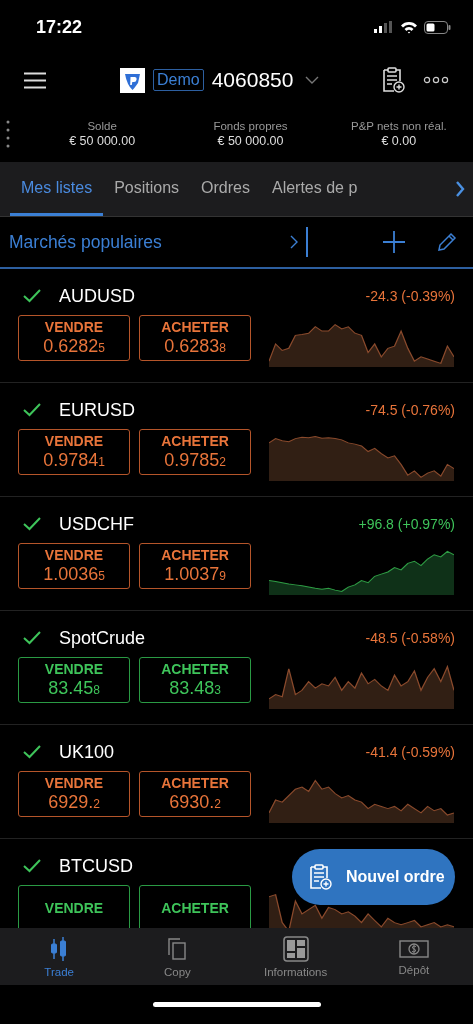  What do you see at coordinates (410, 638) in the screenshot?
I see `price-change: -48.5 (-0.58%)` at bounding box center [410, 638].